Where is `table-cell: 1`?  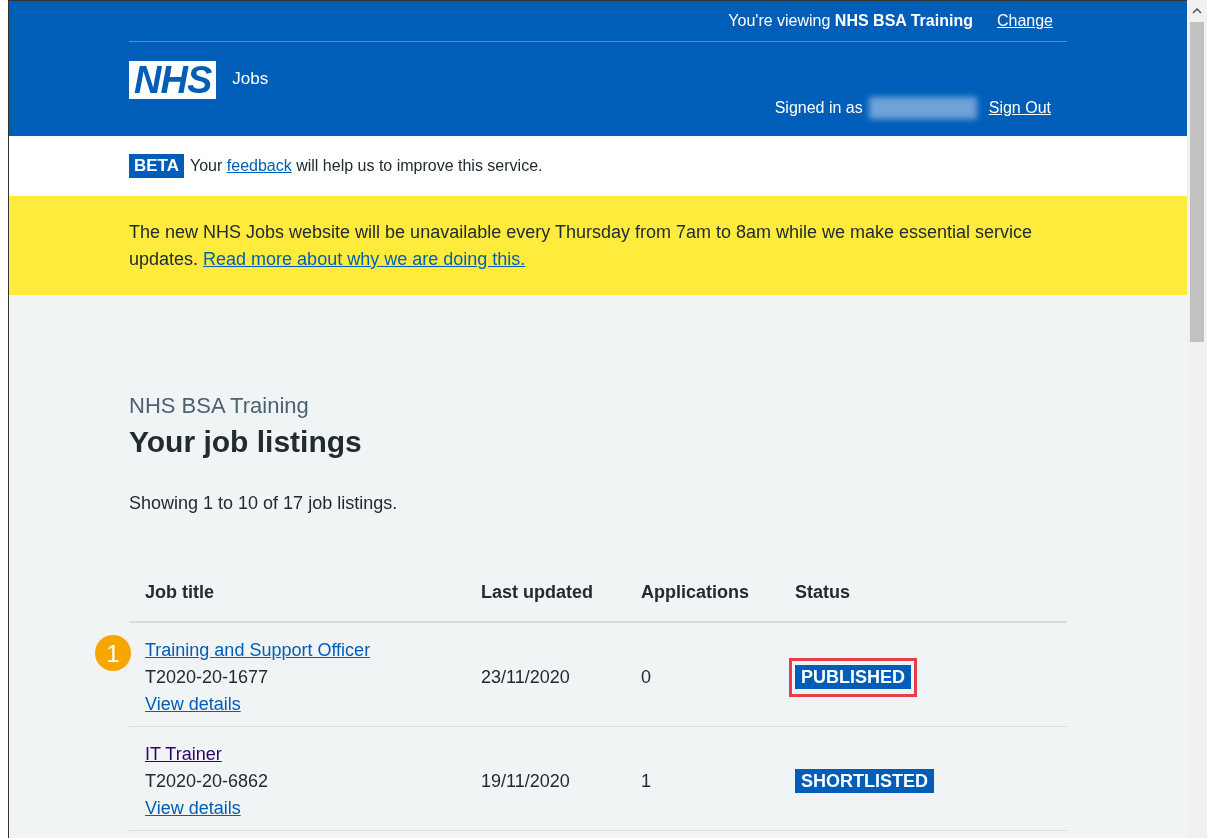
table-cell: 1 is located at coordinates (646, 781).